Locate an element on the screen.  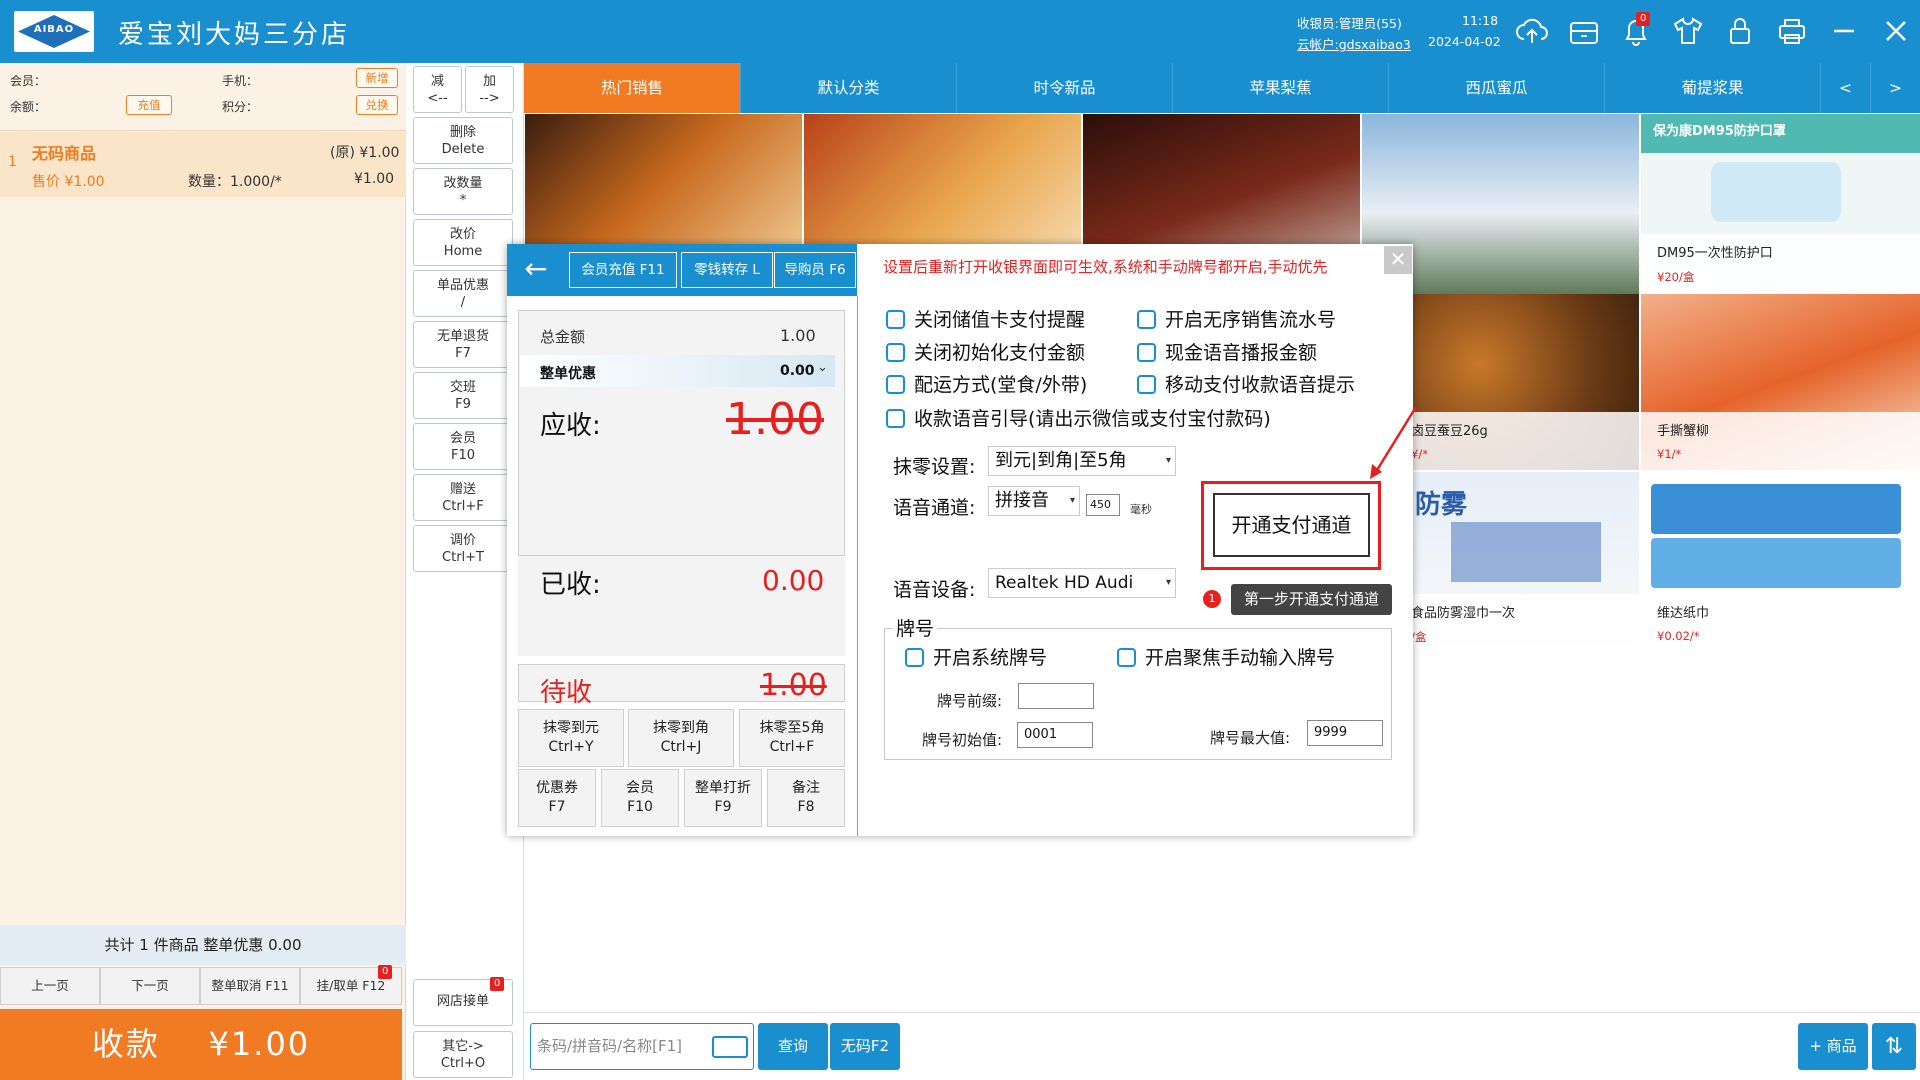
minimize-icon is located at coordinates (1844, 31).